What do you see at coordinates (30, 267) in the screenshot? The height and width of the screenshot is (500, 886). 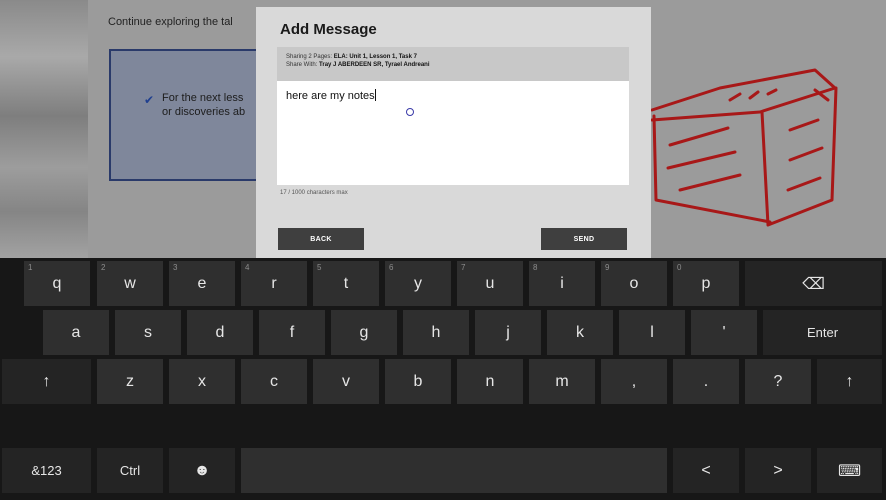 I see `key-number-hint: 1` at bounding box center [30, 267].